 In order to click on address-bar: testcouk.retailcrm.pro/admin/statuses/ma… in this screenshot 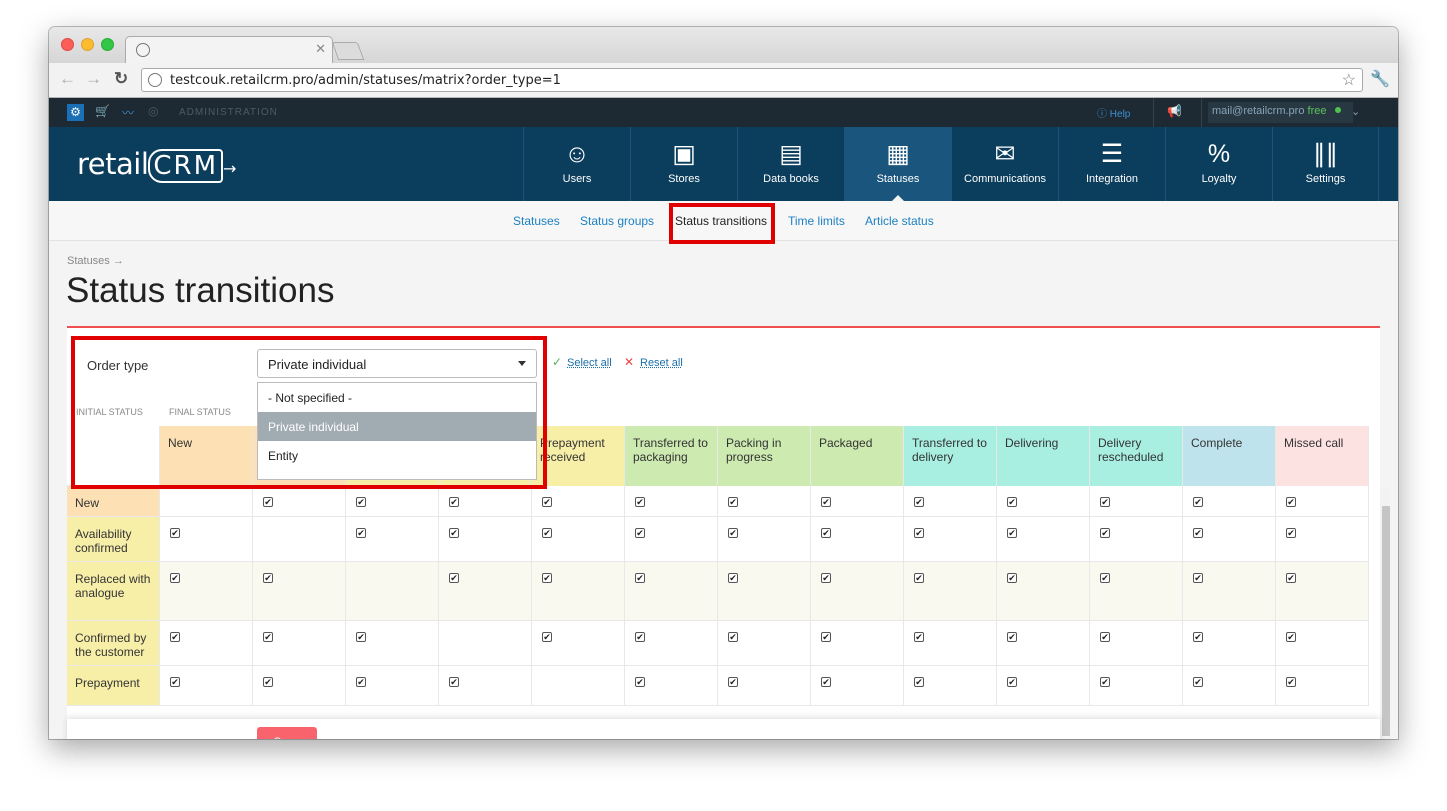, I will do `click(752, 80)`.